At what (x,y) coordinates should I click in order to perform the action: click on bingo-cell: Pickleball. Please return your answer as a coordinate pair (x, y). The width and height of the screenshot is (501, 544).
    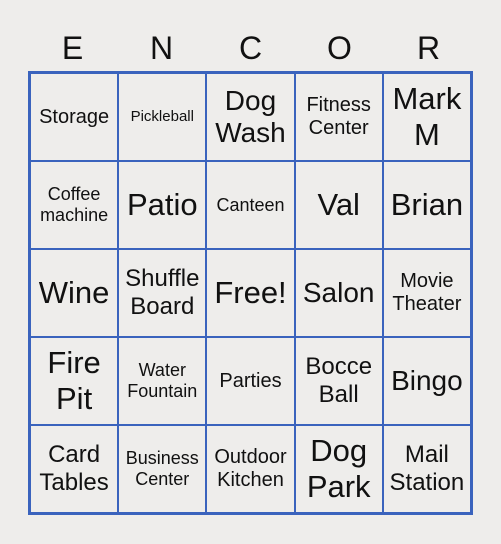
    Looking at the image, I should click on (162, 117).